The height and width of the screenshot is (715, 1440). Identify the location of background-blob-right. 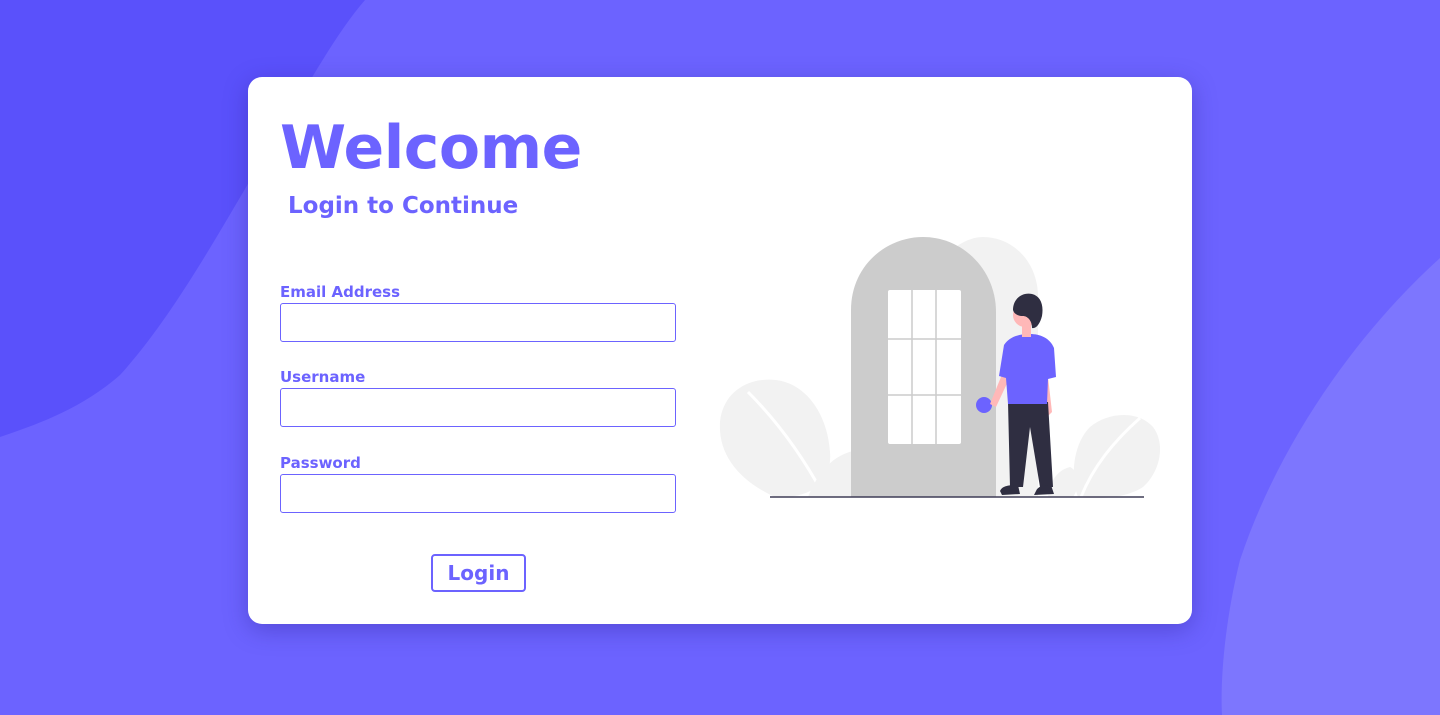
(1330, 486).